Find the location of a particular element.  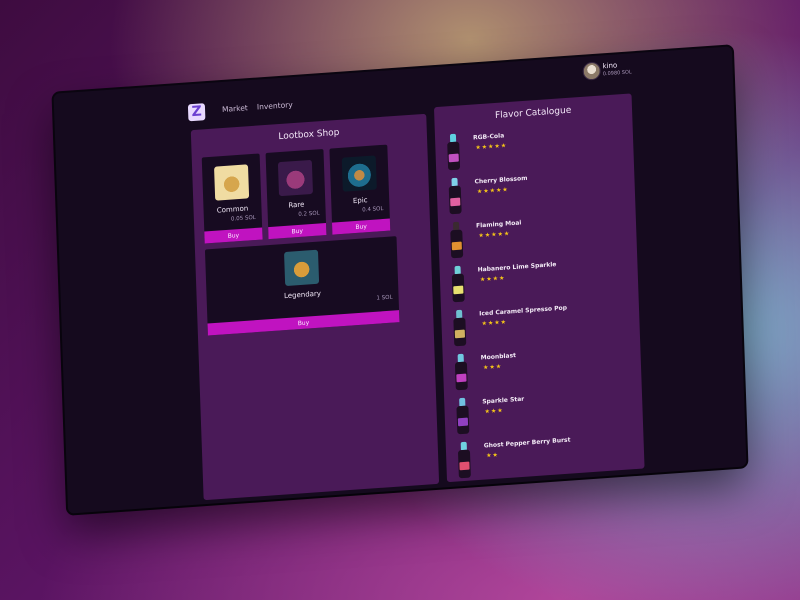

chest-epic-icon is located at coordinates (359, 173).